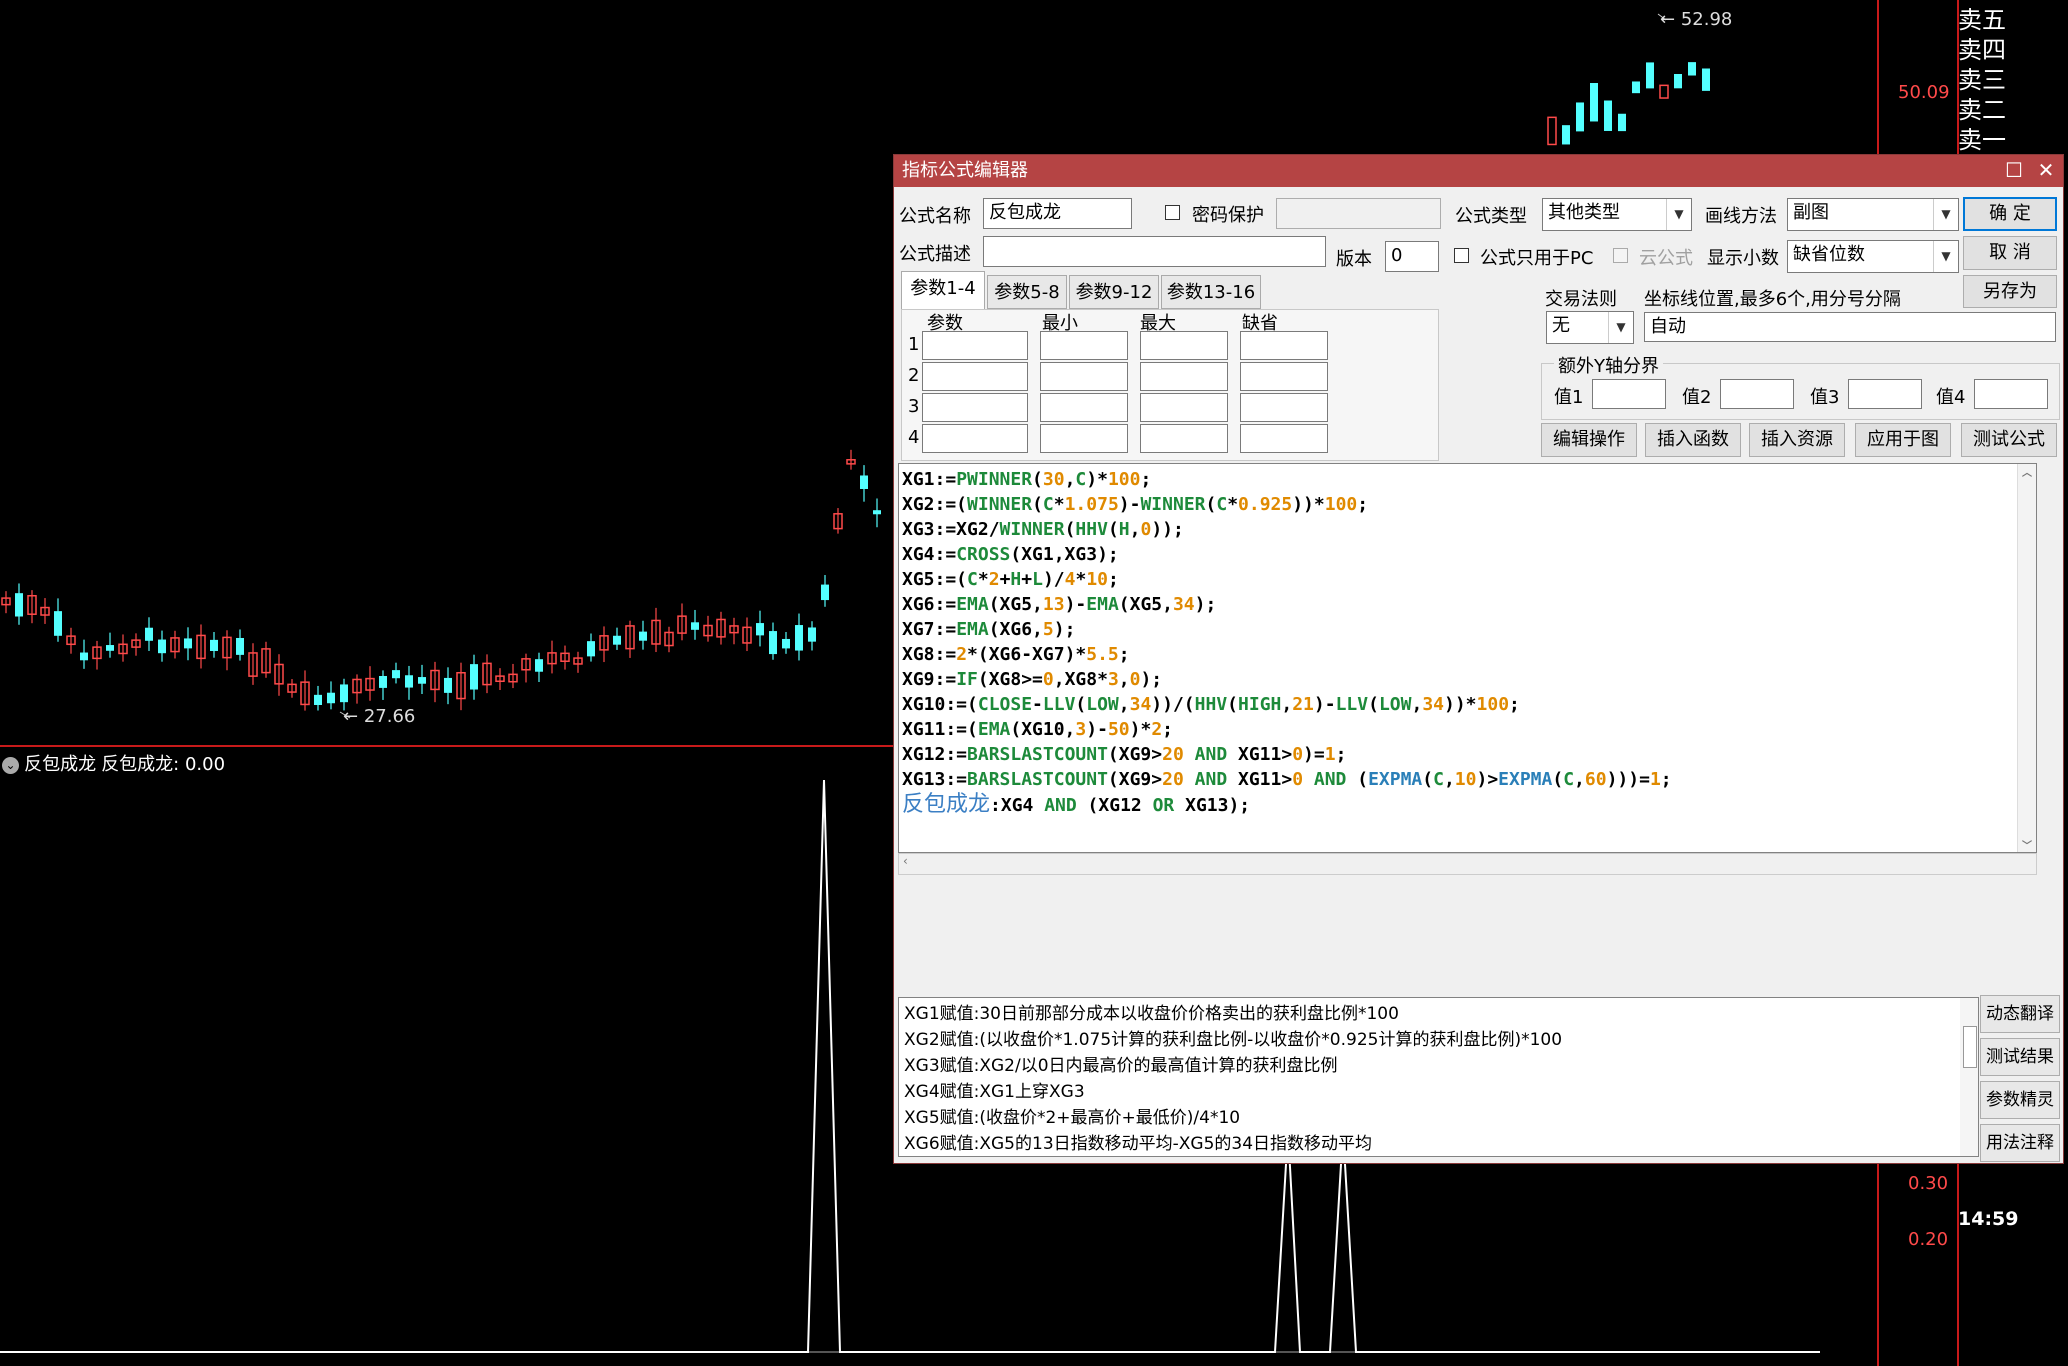 This screenshot has height=1366, width=2068. I want to click on code-horizontal-scrollbar: ‹, so click(1467, 864).